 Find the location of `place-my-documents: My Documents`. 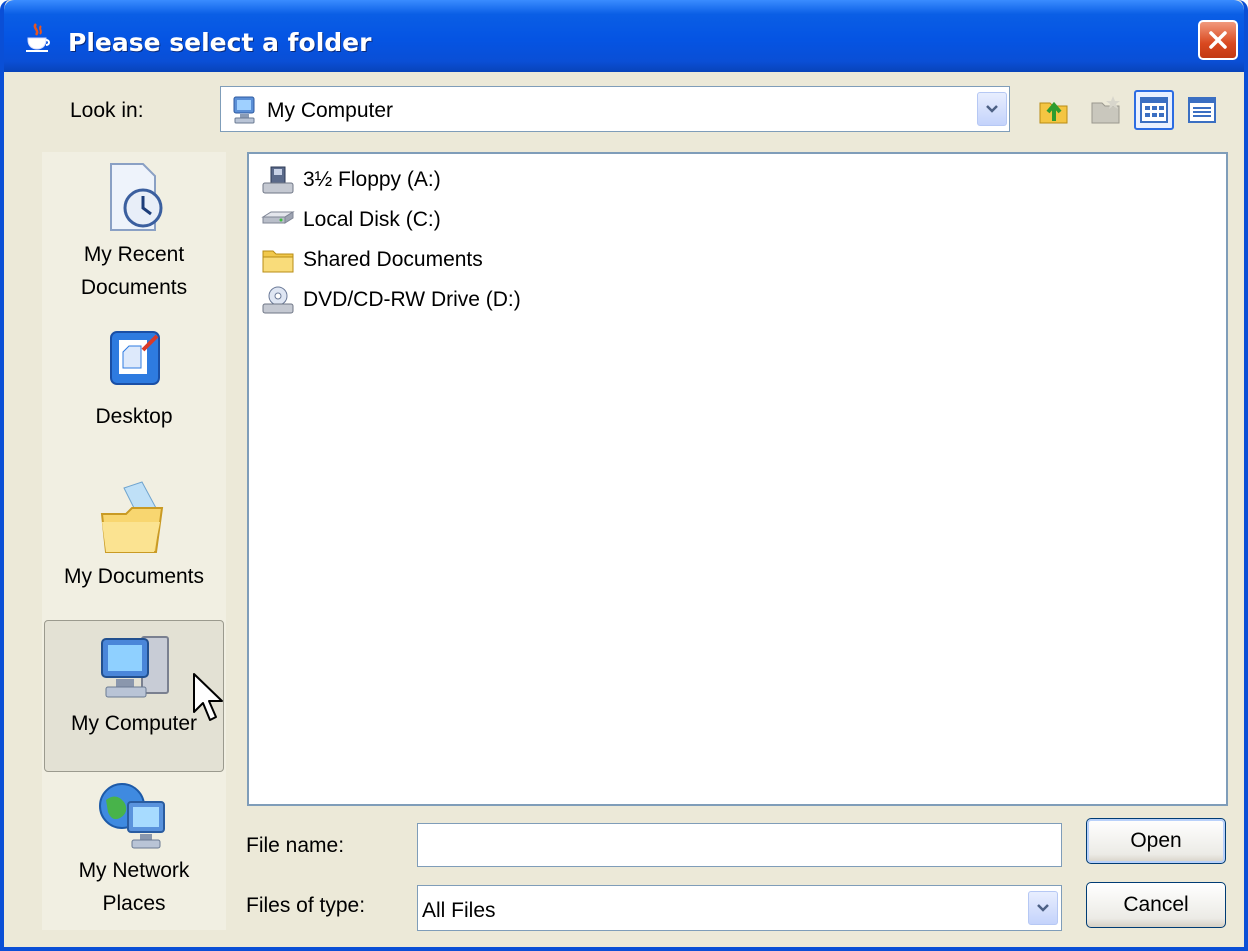

place-my-documents: My Documents is located at coordinates (134, 538).